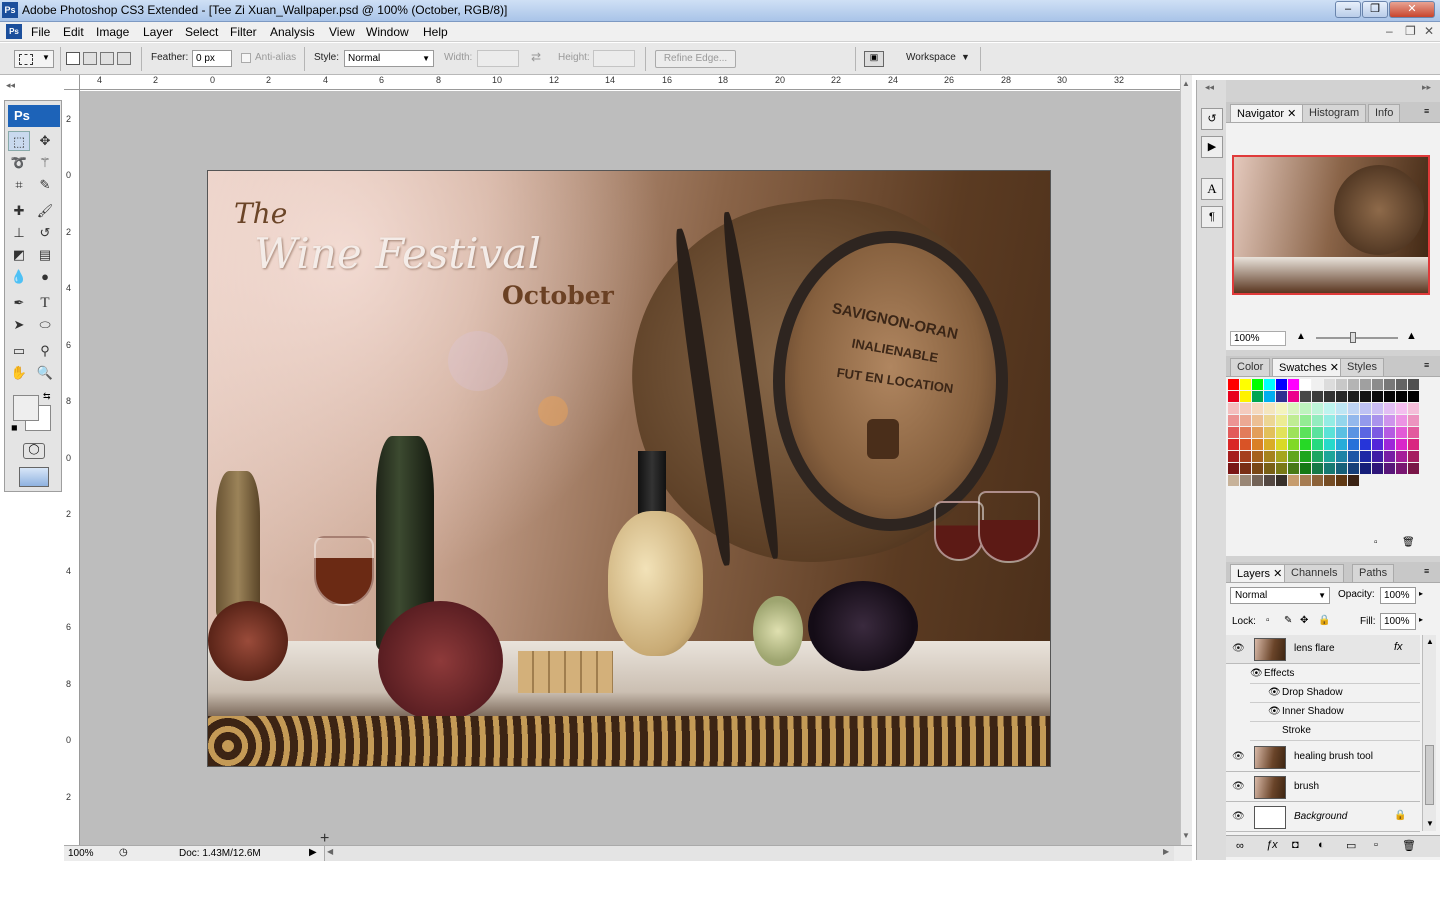  What do you see at coordinates (19, 255) in the screenshot?
I see `eraser-tool-icon: ◩` at bounding box center [19, 255].